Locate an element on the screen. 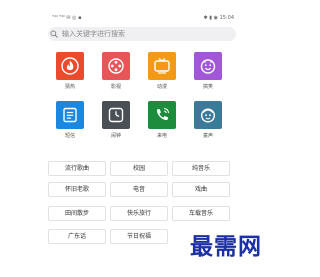  alarm-clock-icon is located at coordinates (116, 115).